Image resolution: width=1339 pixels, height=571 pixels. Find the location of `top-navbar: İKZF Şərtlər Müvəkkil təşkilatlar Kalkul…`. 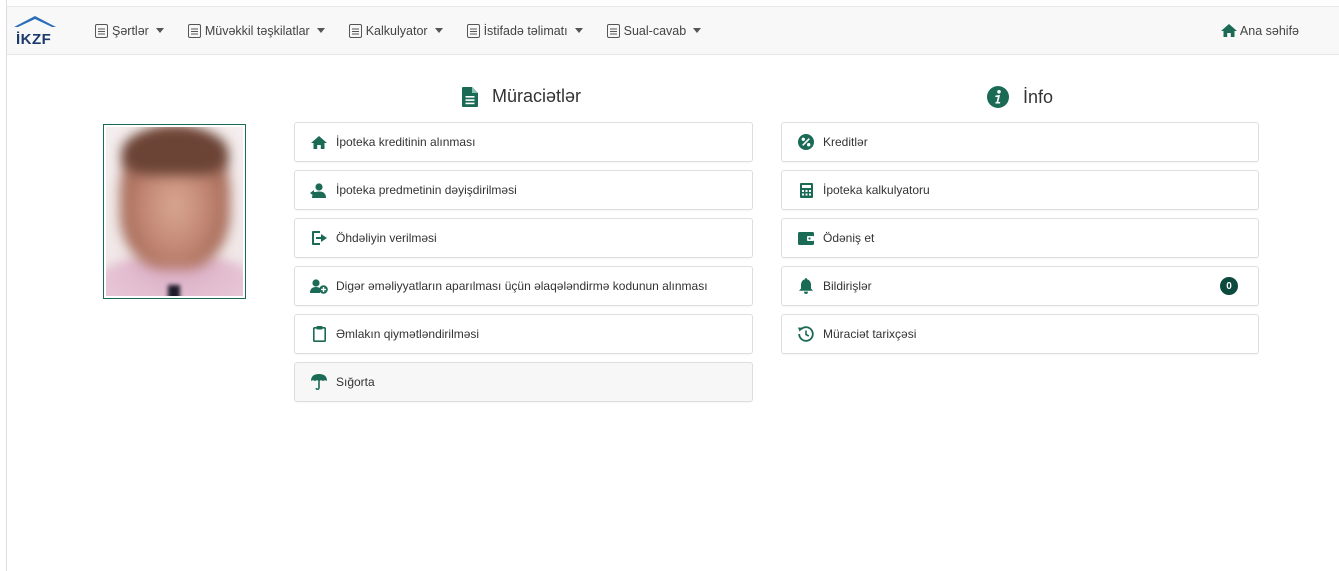

top-navbar: İKZF Şərtlər Müvəkkil təşkilatlar Kalkul… is located at coordinates (673, 31).